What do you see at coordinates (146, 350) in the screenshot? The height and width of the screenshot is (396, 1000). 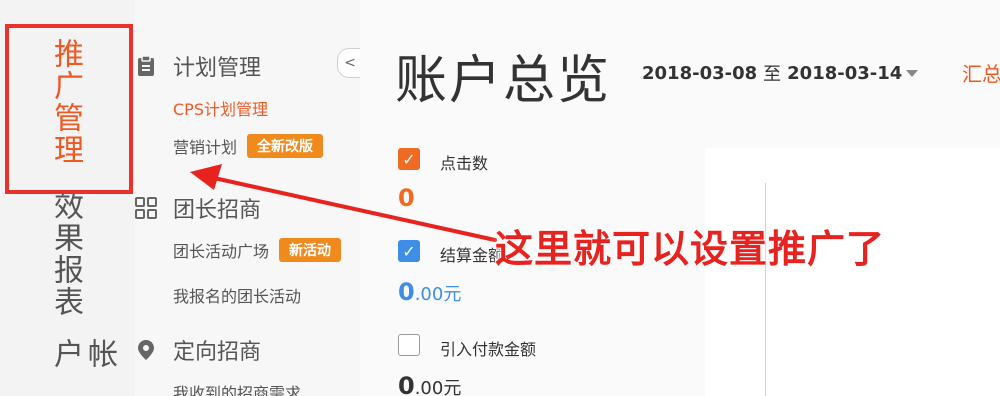 I see `location-pin-icon` at bounding box center [146, 350].